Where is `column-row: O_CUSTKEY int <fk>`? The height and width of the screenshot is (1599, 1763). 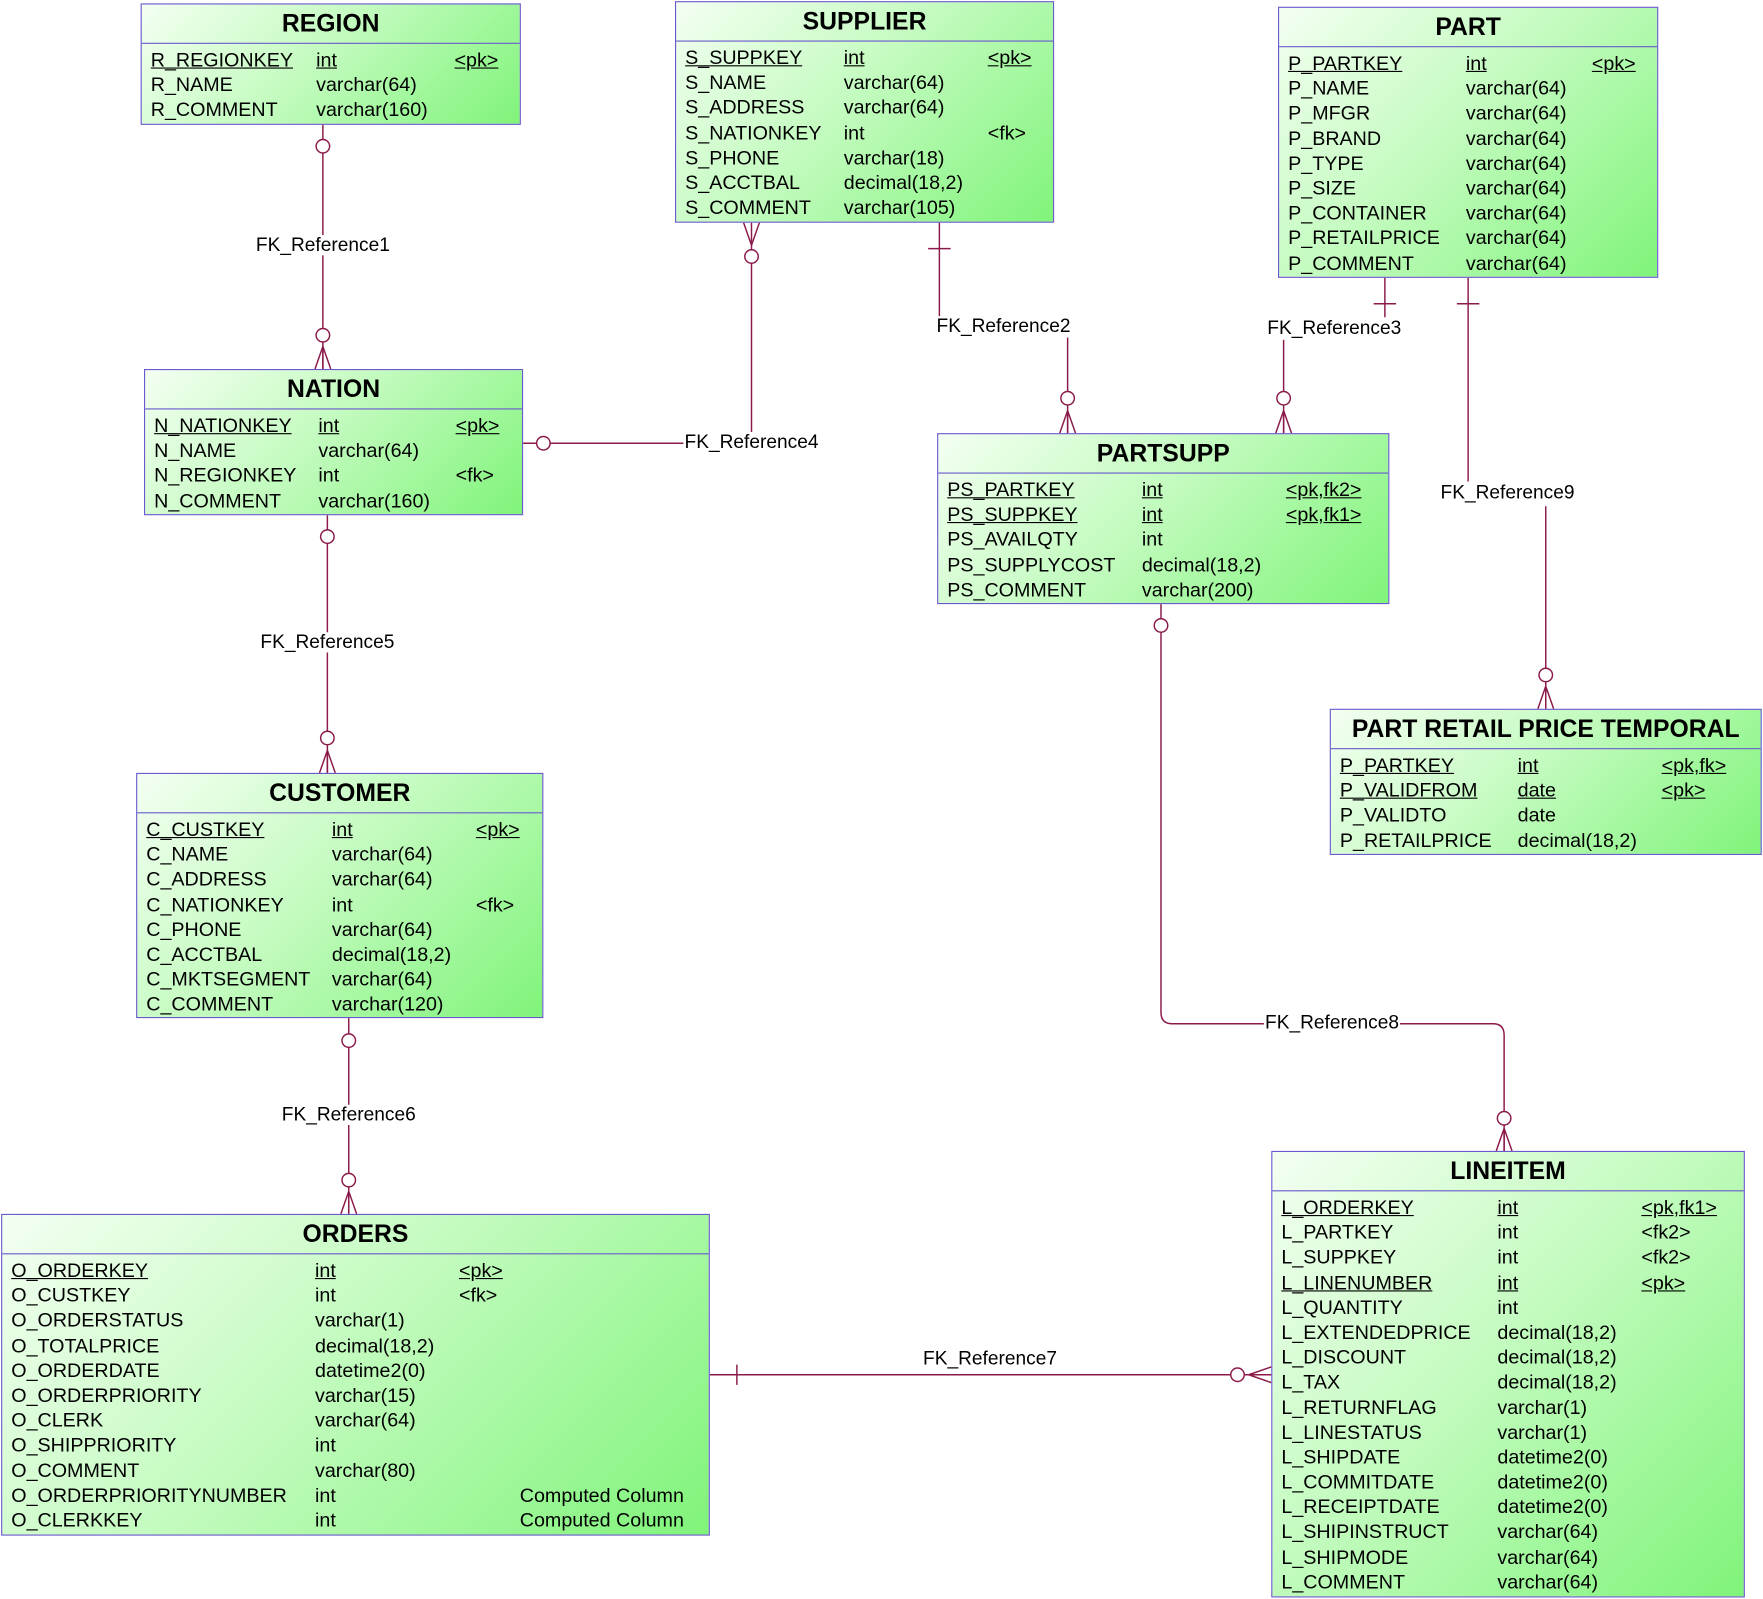 column-row: O_CUSTKEY int <fk> is located at coordinates (355, 1295).